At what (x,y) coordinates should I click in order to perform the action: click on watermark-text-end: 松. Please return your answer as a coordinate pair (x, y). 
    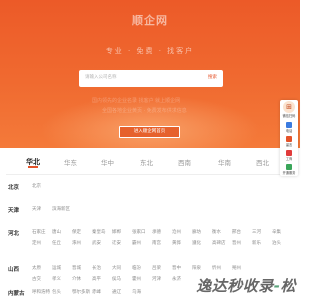
    Looking at the image, I should click on (288, 286).